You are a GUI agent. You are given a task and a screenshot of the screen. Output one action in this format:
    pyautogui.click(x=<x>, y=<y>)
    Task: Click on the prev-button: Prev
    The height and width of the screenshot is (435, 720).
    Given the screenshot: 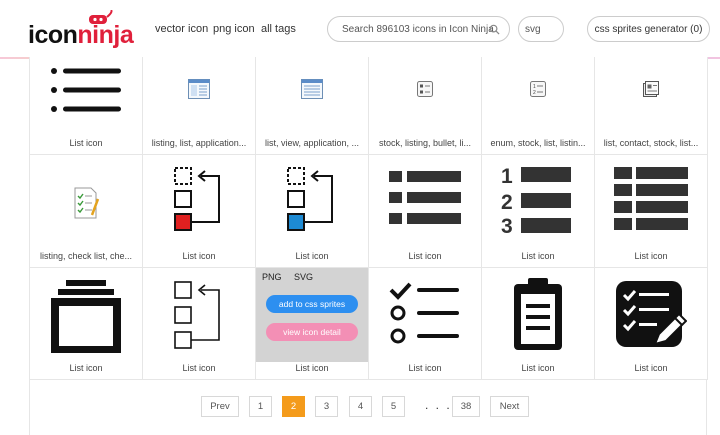 What is the action you would take?
    pyautogui.click(x=220, y=406)
    